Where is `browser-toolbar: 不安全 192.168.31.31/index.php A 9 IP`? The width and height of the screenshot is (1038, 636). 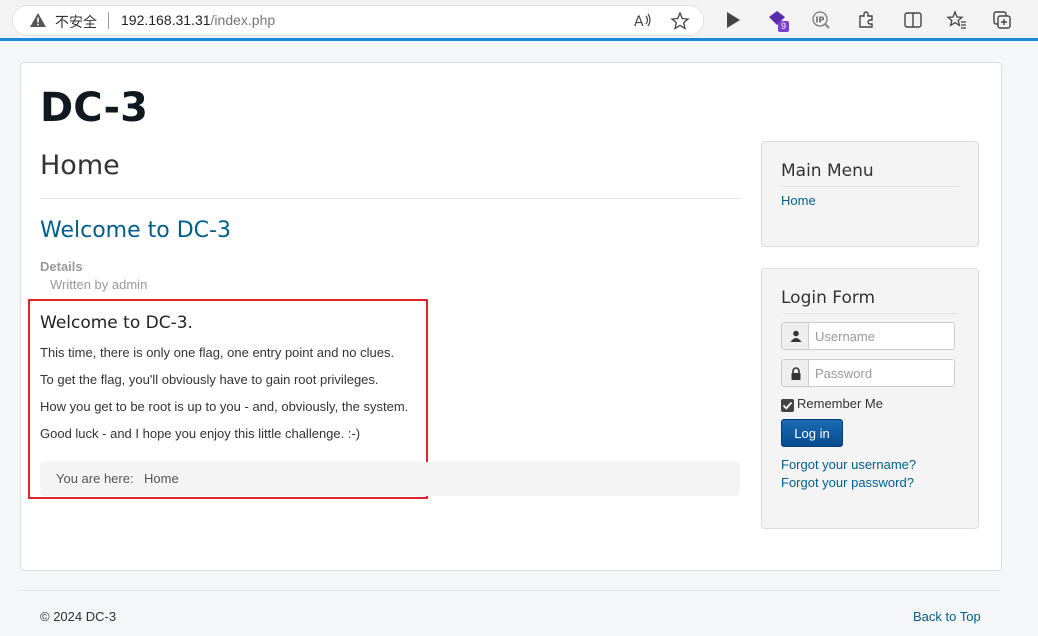 browser-toolbar: 不安全 192.168.31.31/index.php A 9 IP is located at coordinates (519, 20).